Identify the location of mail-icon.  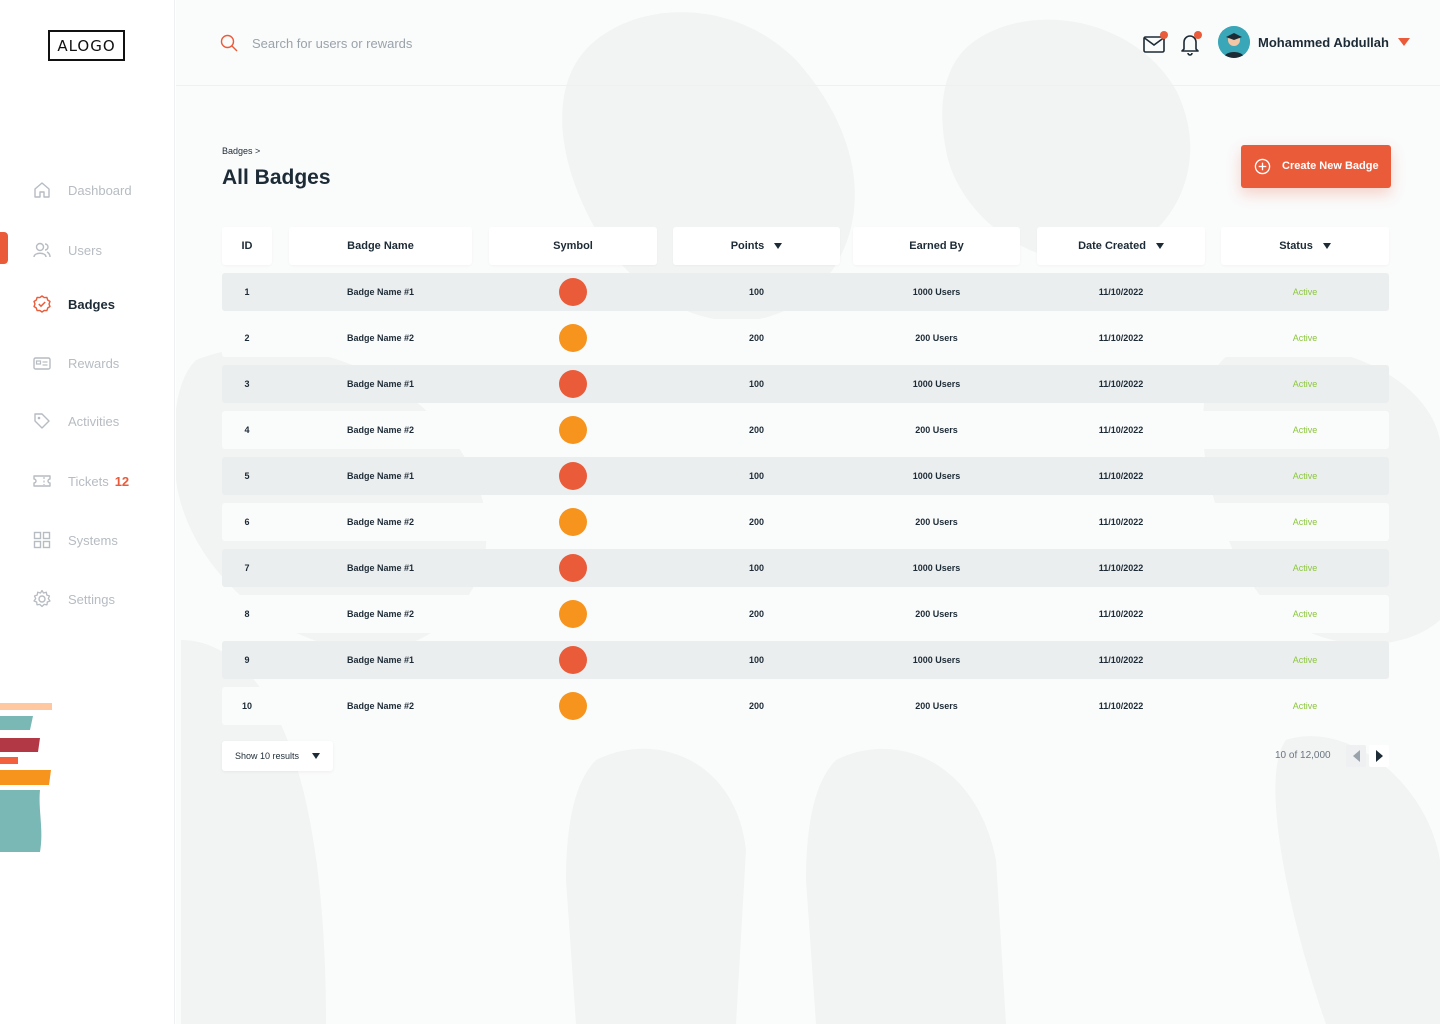
(1155, 43).